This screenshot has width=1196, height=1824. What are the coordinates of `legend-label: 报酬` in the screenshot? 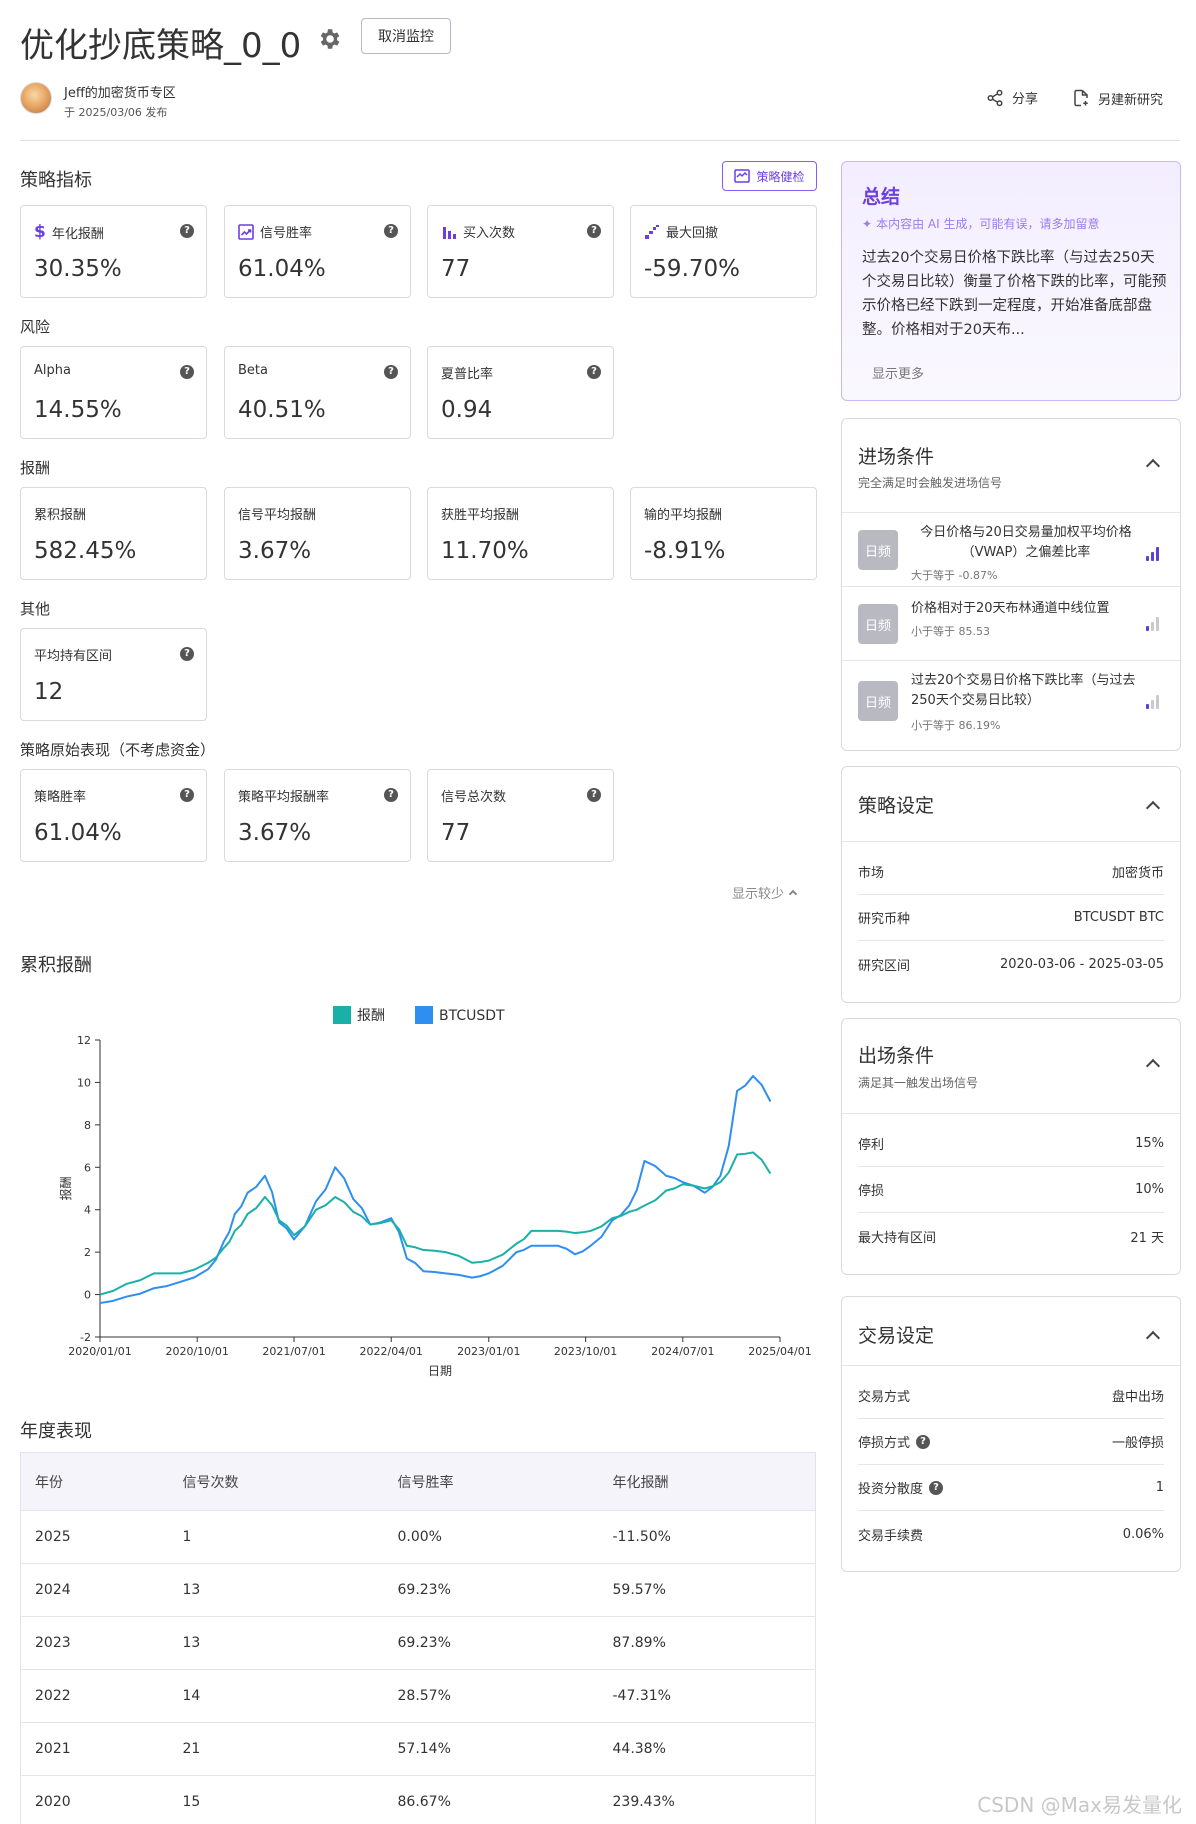 It's located at (371, 1016).